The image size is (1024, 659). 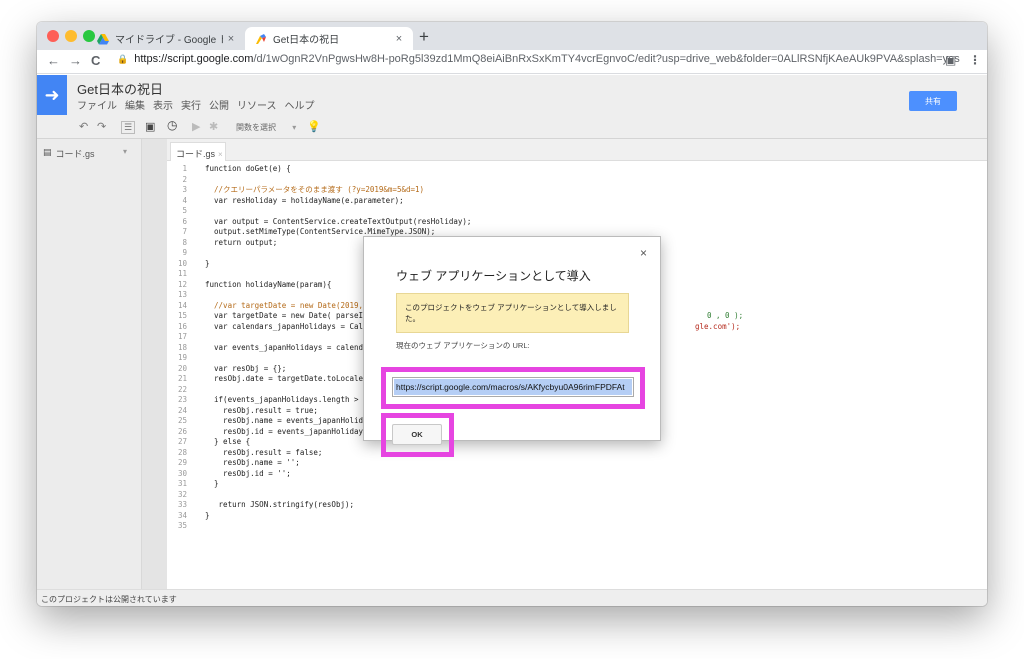 I want to click on menu-view: 表示, so click(x=163, y=104).